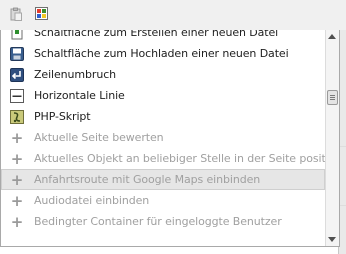 This screenshot has height=254, width=346. What do you see at coordinates (17, 116) in the screenshot?
I see `php-script-icon` at bounding box center [17, 116].